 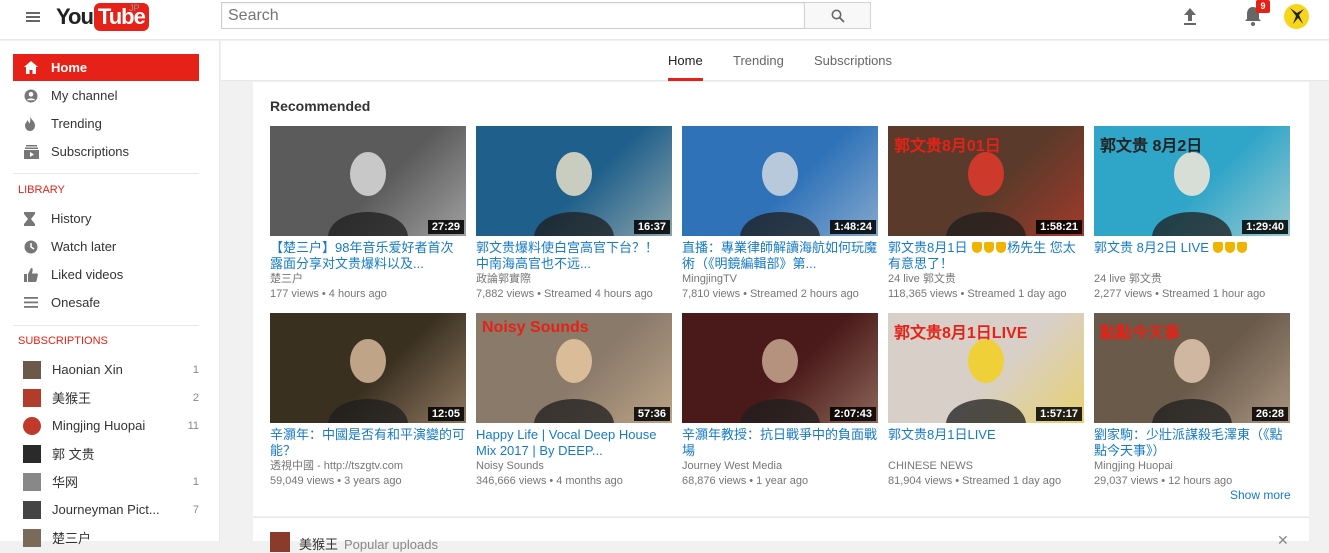 What do you see at coordinates (41, 190) in the screenshot?
I see `library-heading: LIBRARY` at bounding box center [41, 190].